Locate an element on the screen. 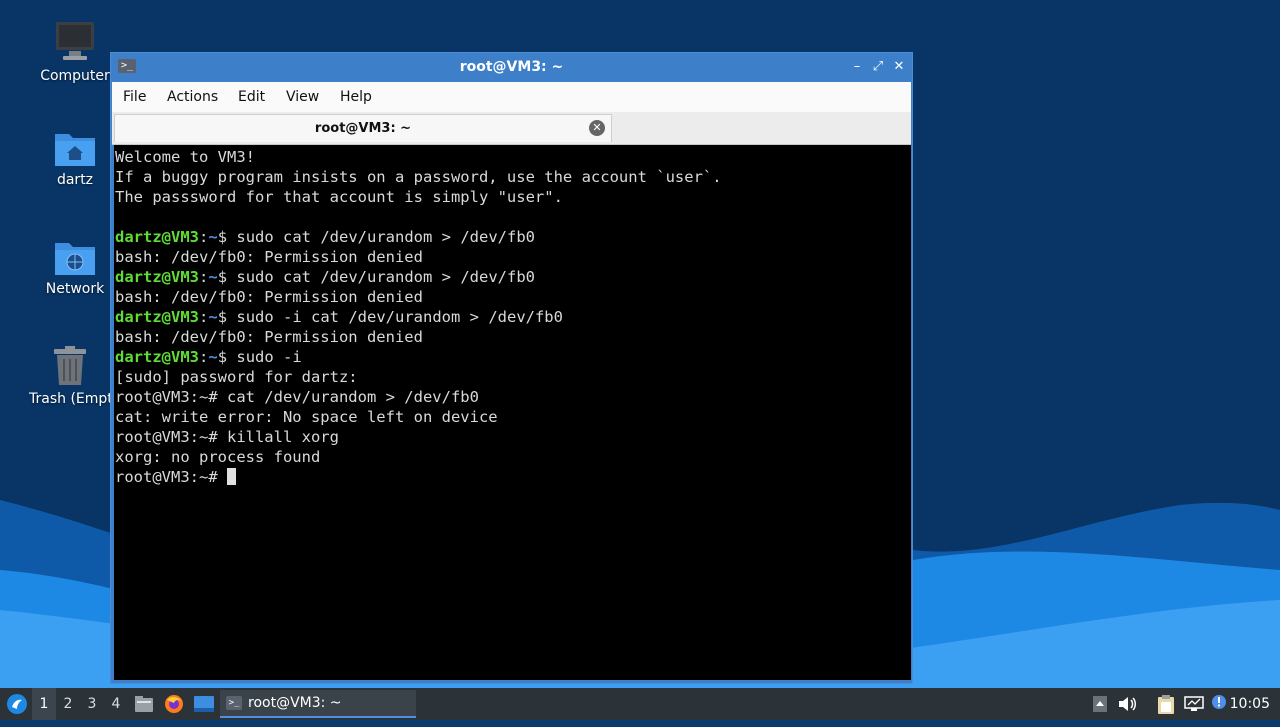 This screenshot has width=1280, height=727. terminal-line: root@VM3:~# cat /dev/urandom > /dev/fb0 is located at coordinates (513, 397).